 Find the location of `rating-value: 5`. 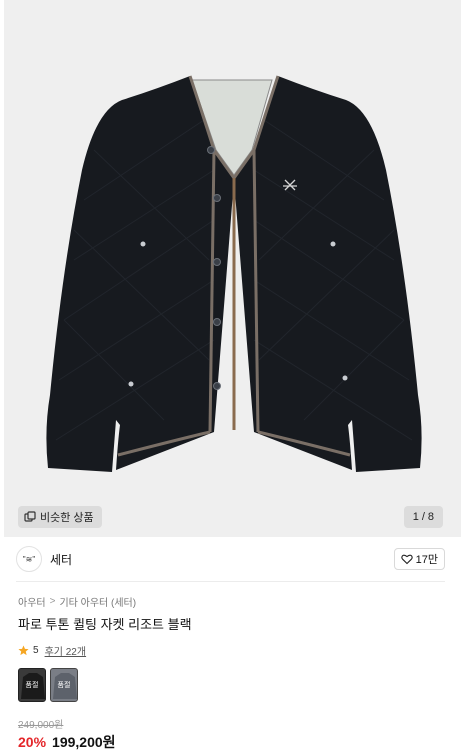

rating-value: 5 is located at coordinates (36, 650).